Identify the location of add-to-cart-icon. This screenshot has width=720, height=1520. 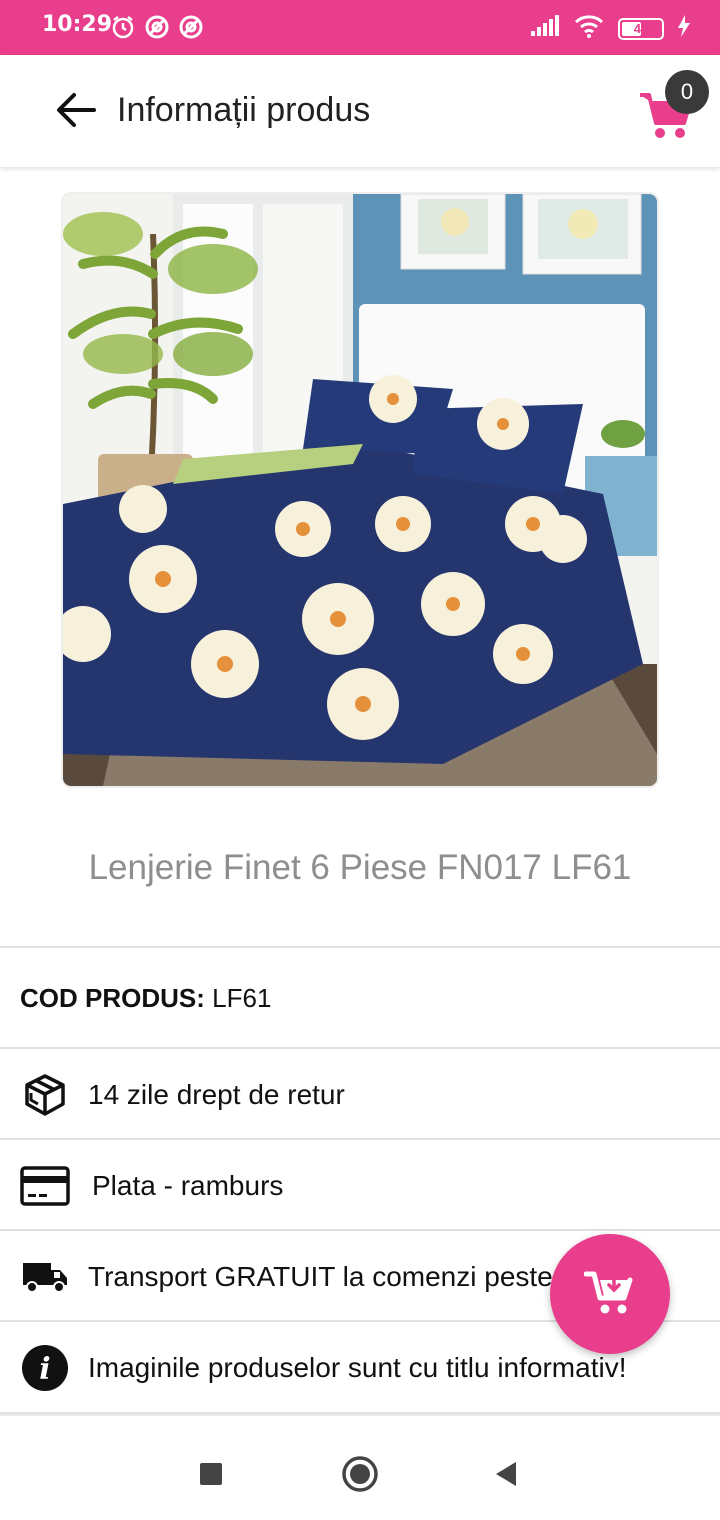
(609, 1294).